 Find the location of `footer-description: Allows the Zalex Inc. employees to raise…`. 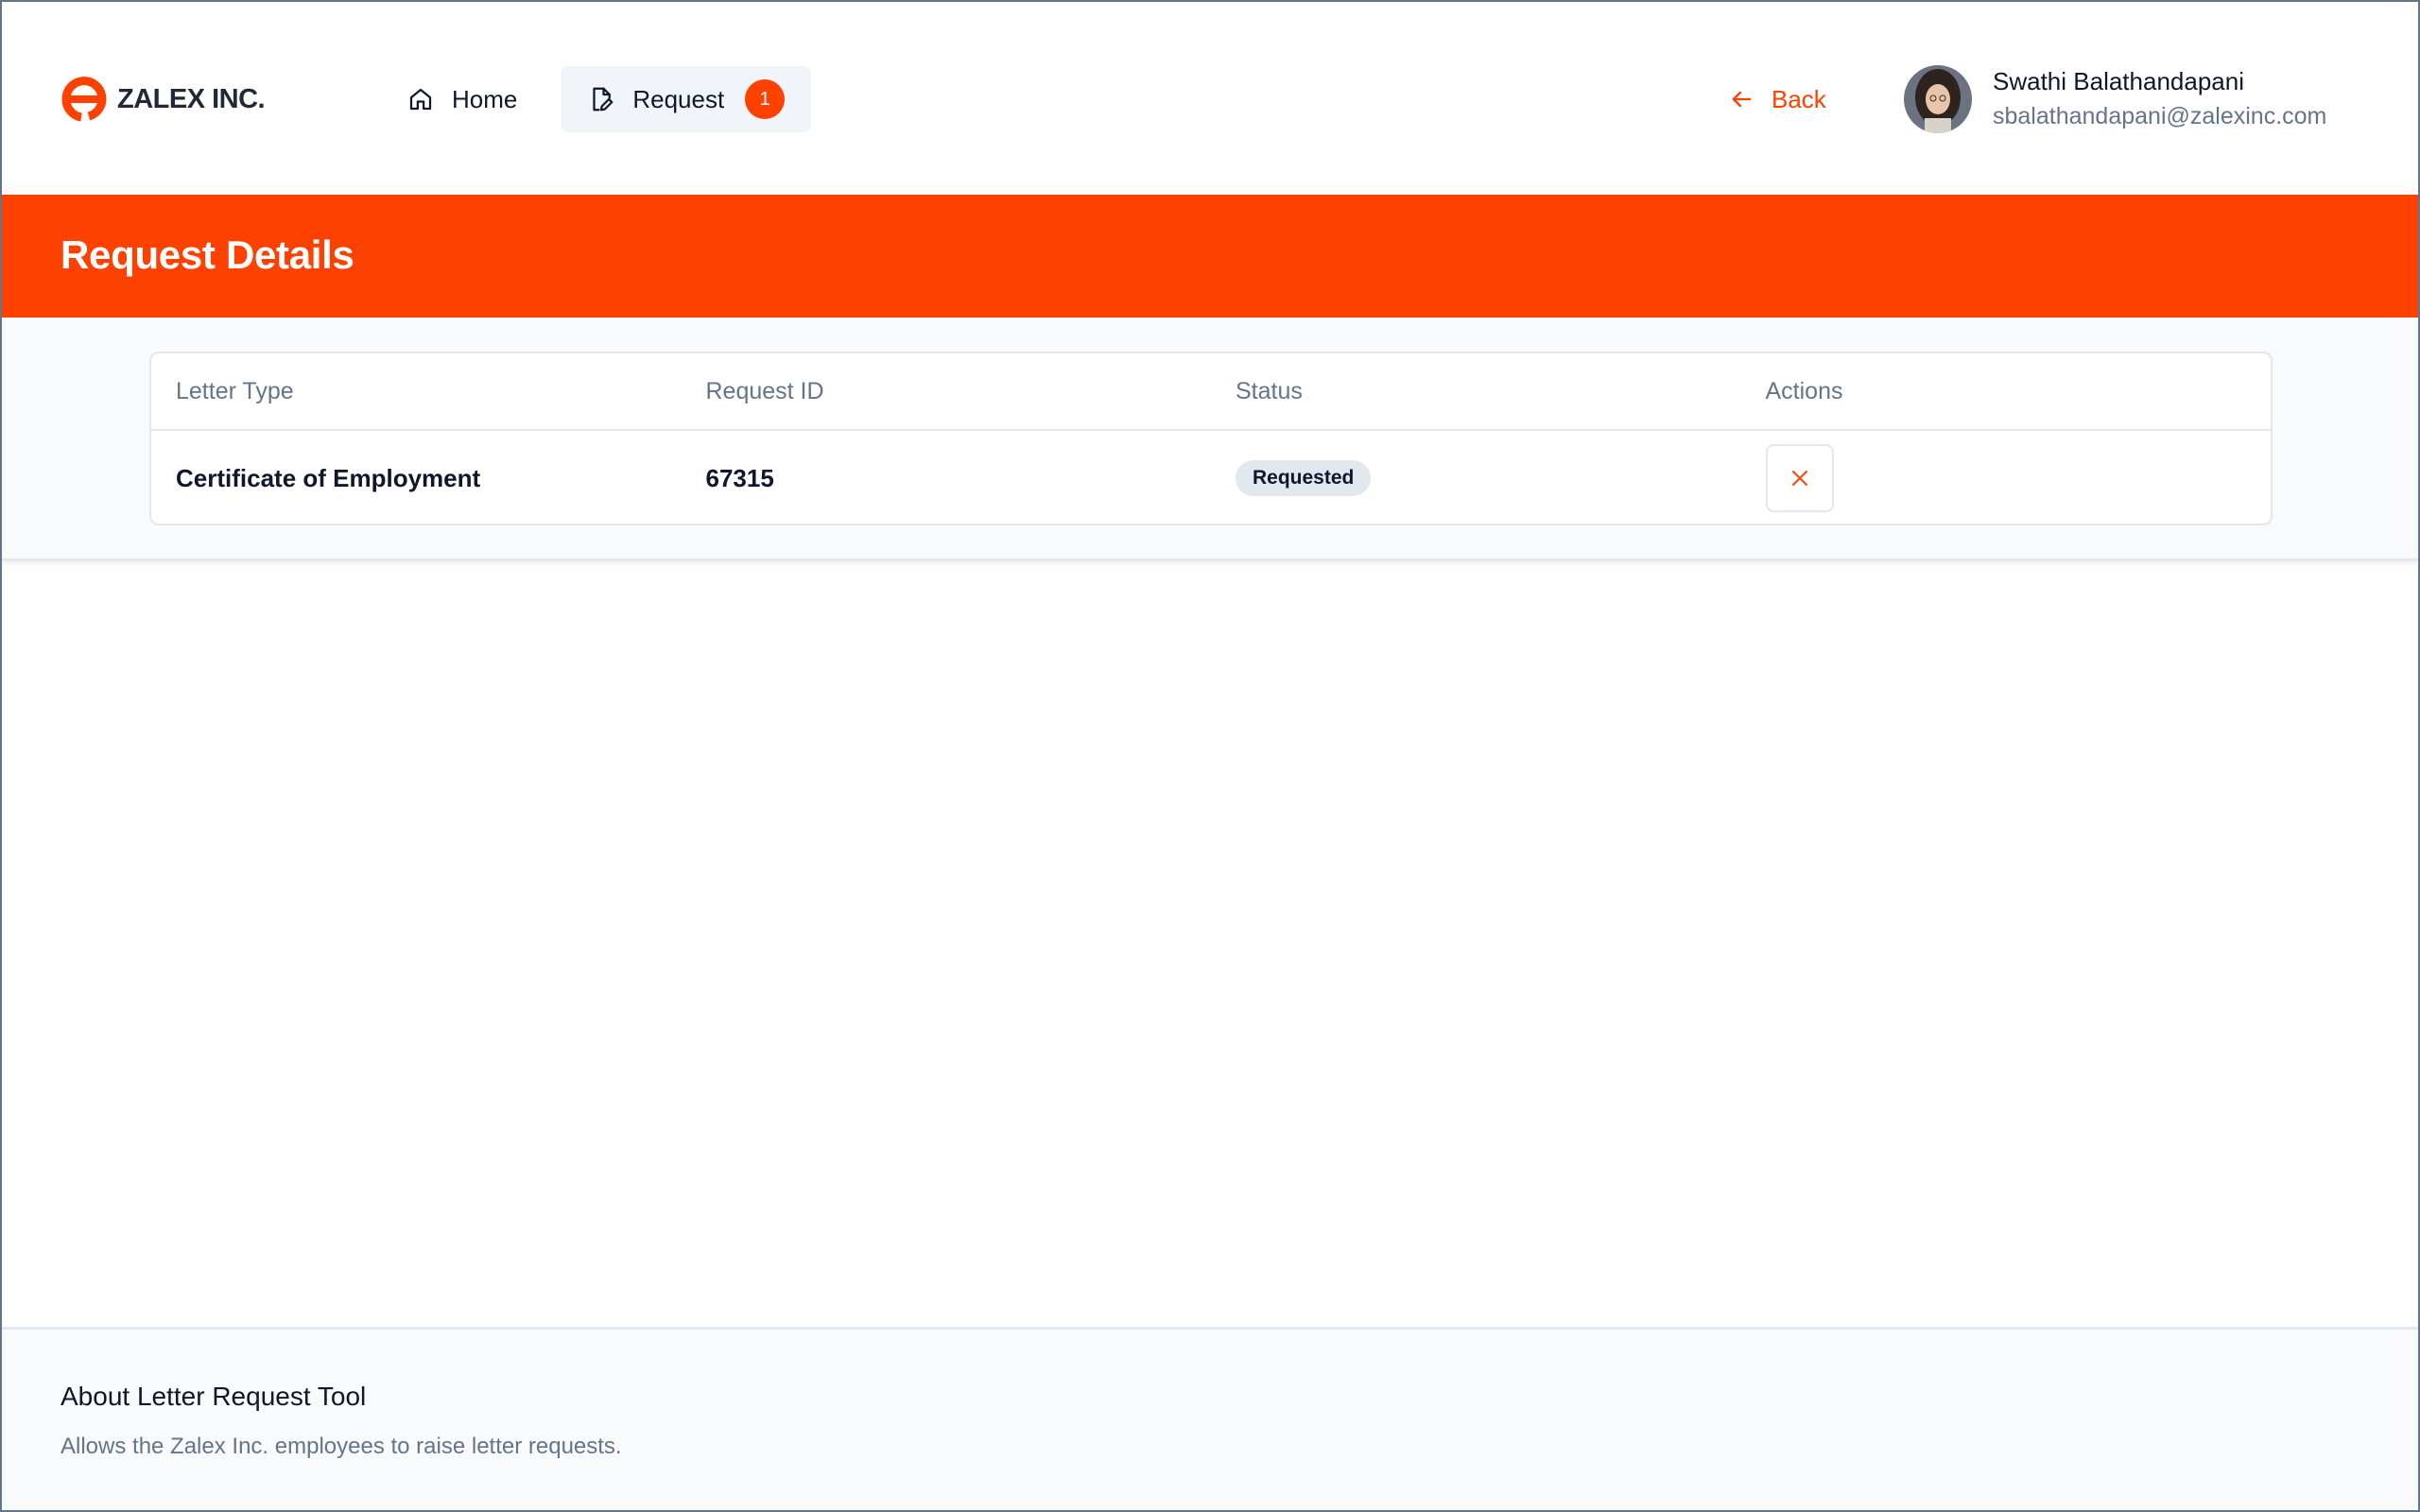

footer-description: Allows the Zalex Inc. employees to raise… is located at coordinates (341, 1446).